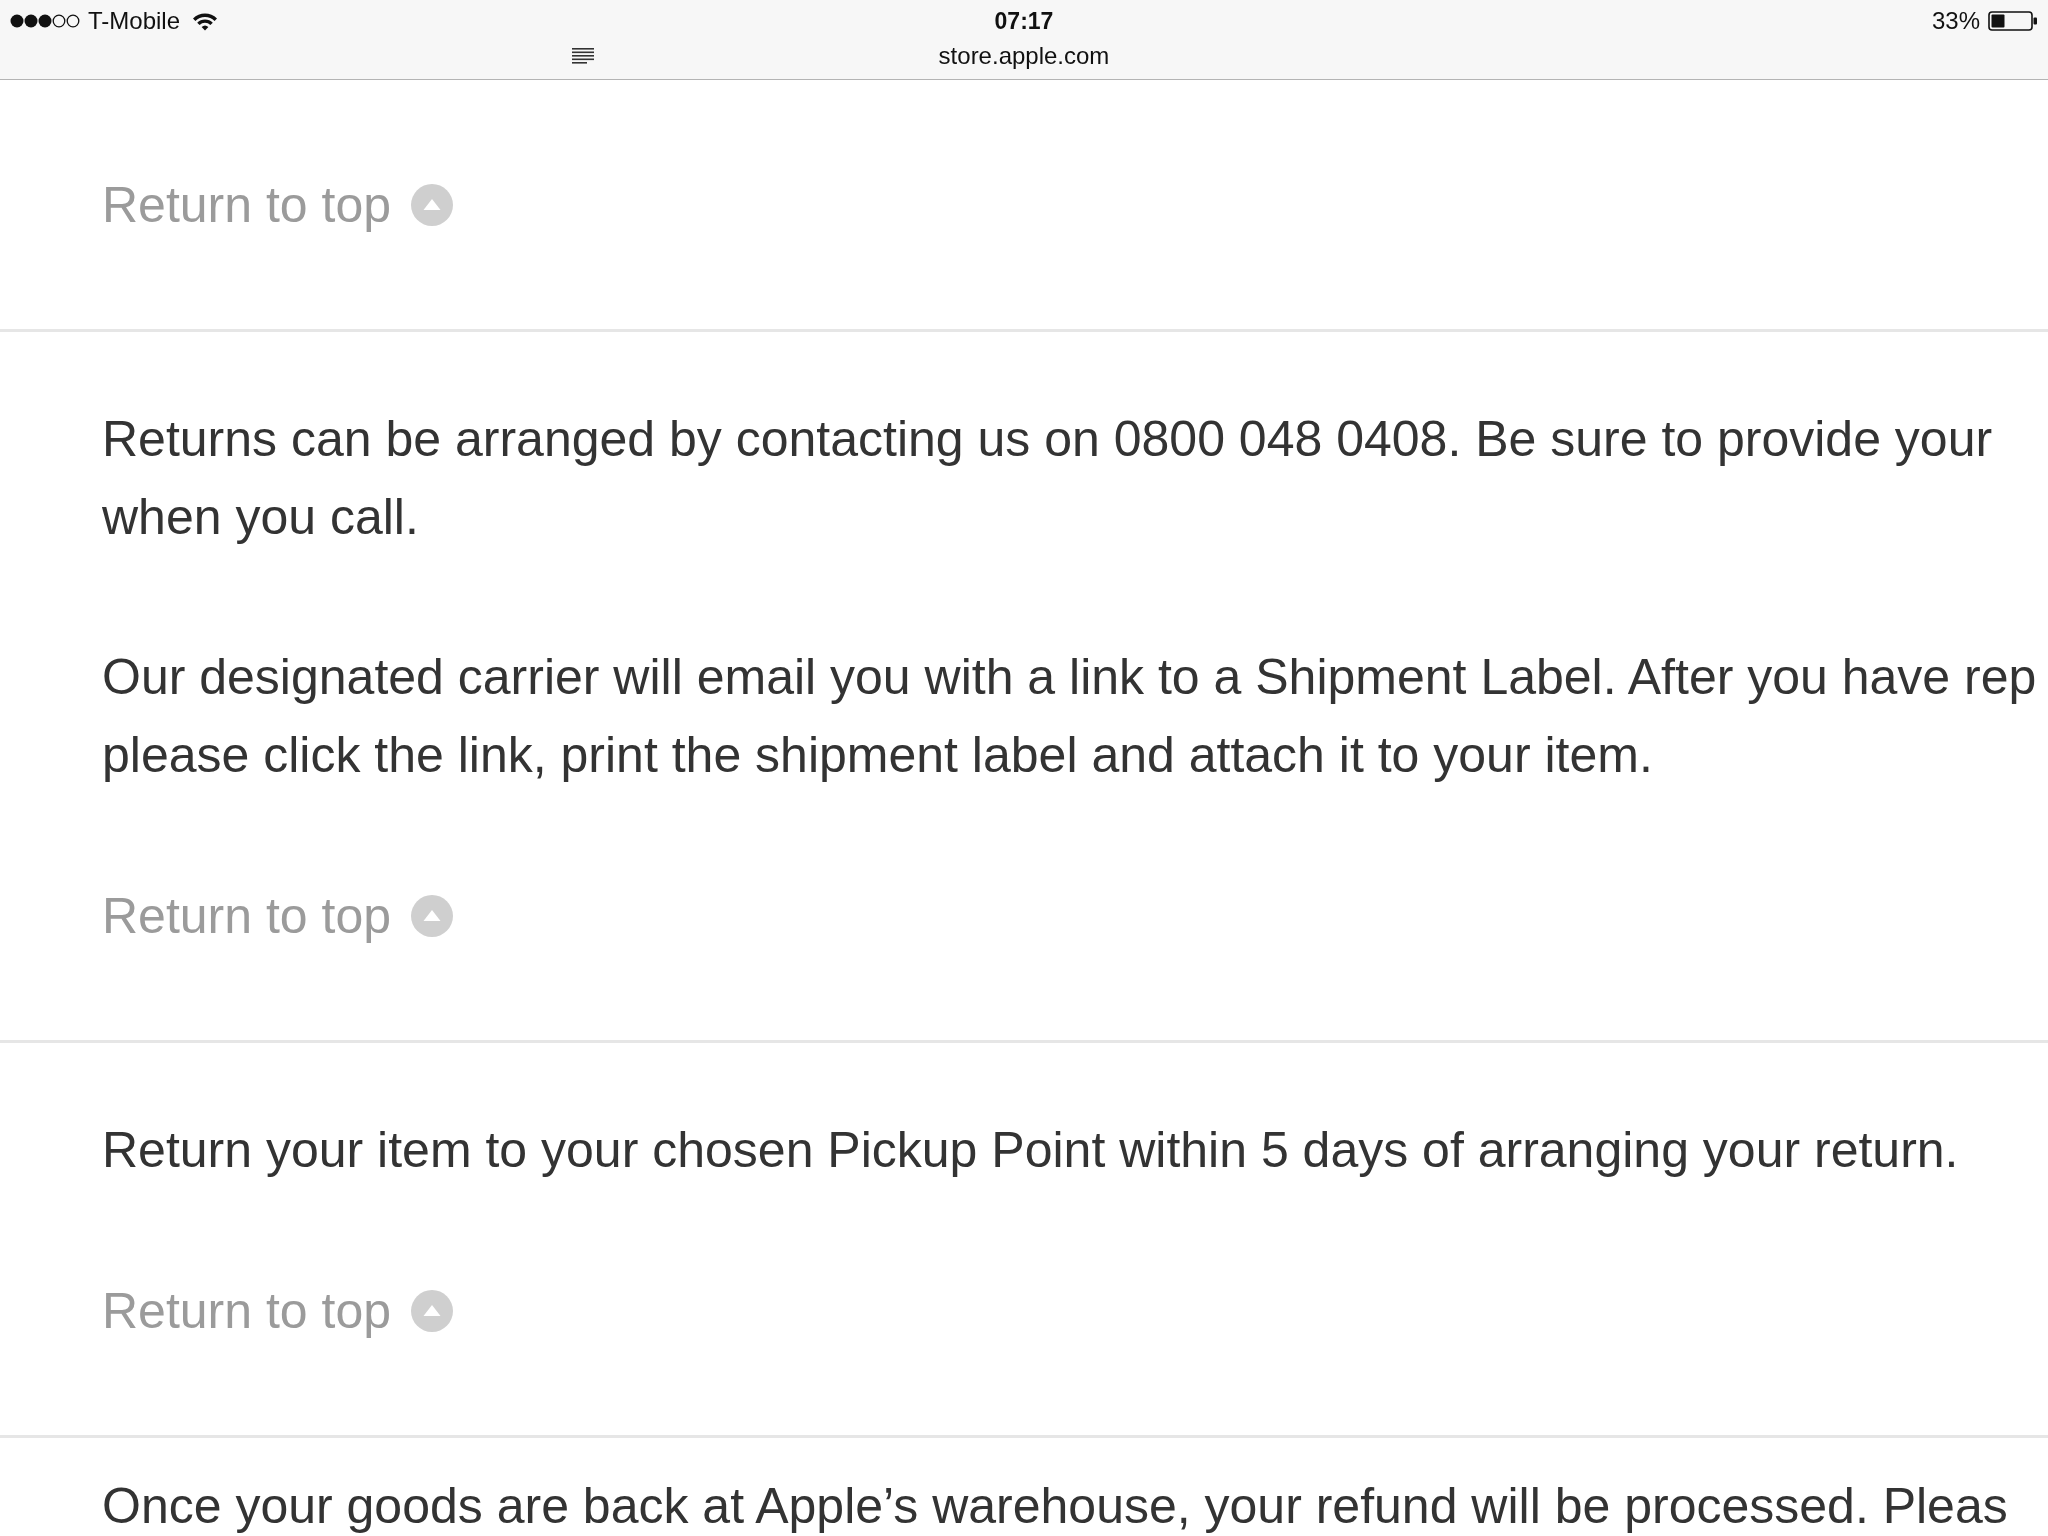 This screenshot has height=1536, width=2048. What do you see at coordinates (134, 21) in the screenshot?
I see `carrier-name: T-Mobile` at bounding box center [134, 21].